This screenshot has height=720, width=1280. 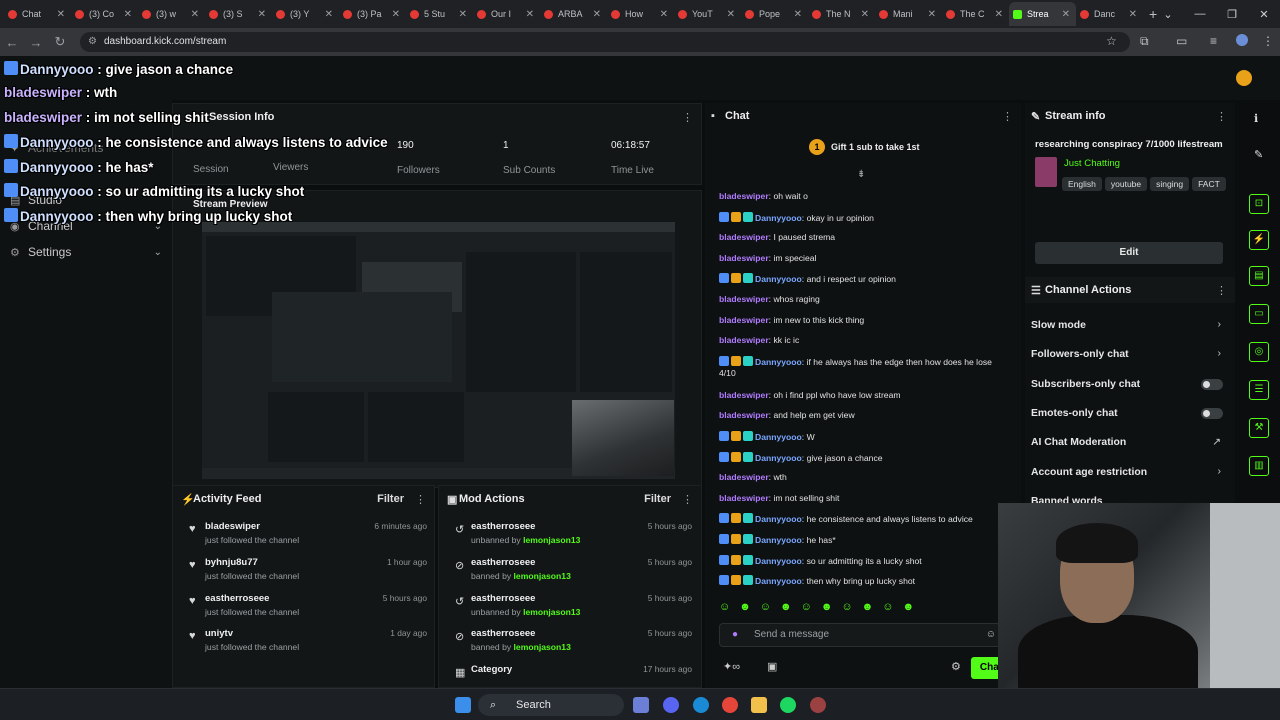 What do you see at coordinates (551, 705) in the screenshot?
I see `taskbar-search: ⌕ Search` at bounding box center [551, 705].